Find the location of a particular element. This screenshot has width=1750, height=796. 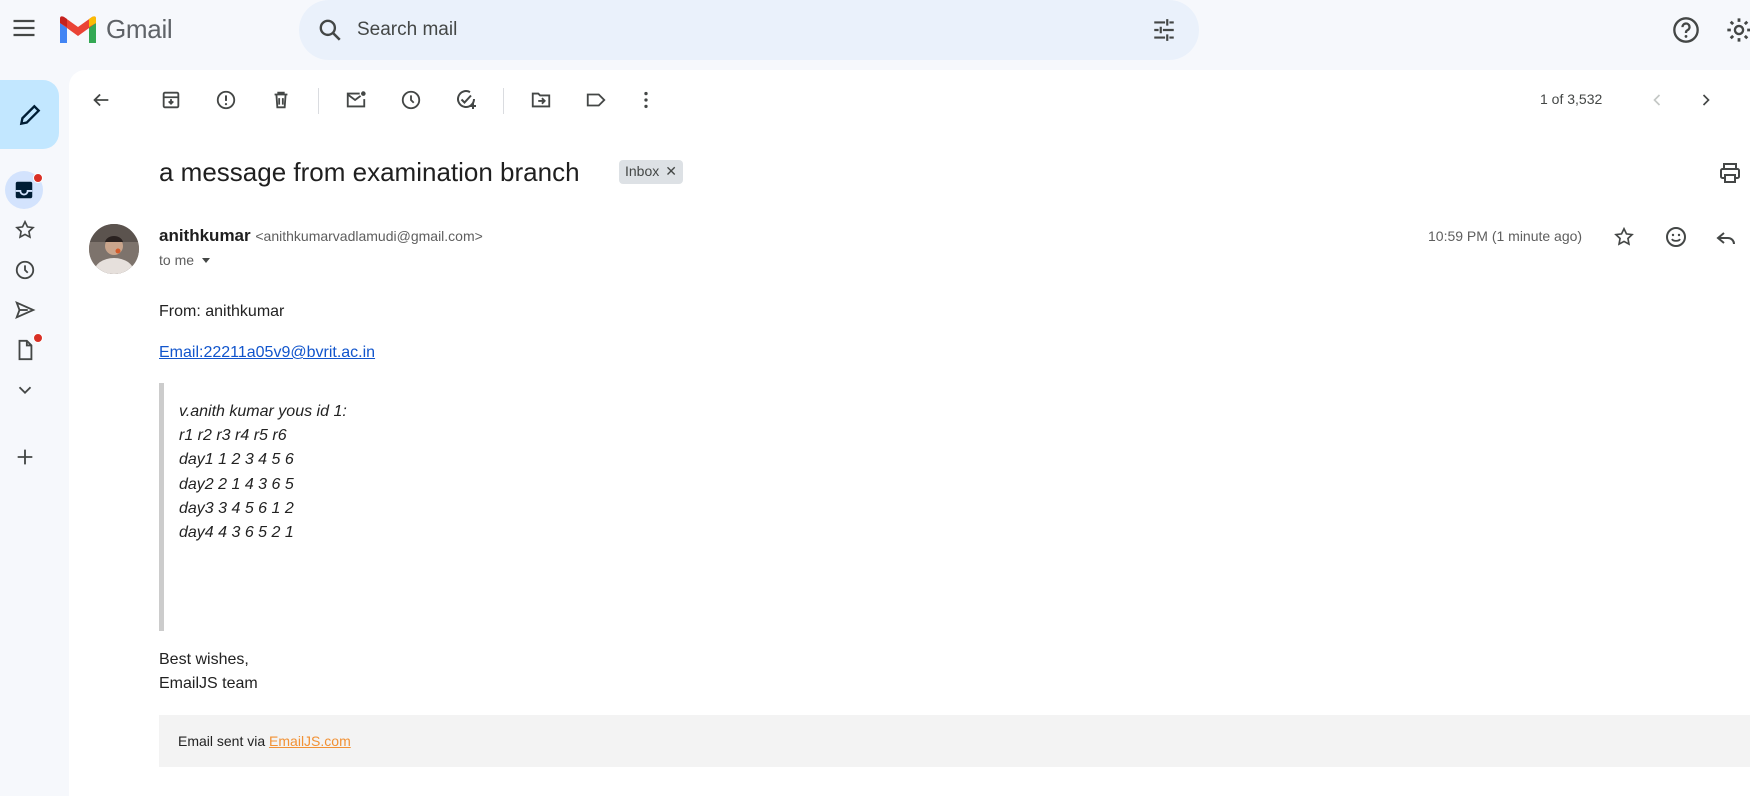

reply-icon is located at coordinates (1725, 238).